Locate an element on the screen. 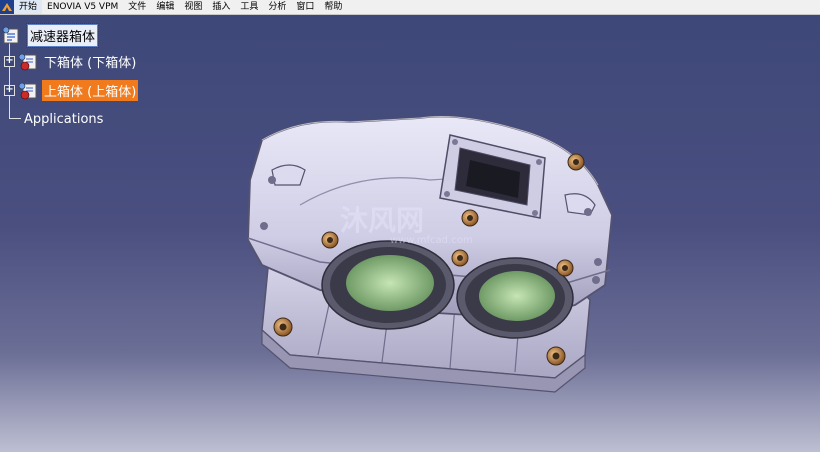 The width and height of the screenshot is (820, 452). tree-node-applications: Applications is located at coordinates (63, 119).